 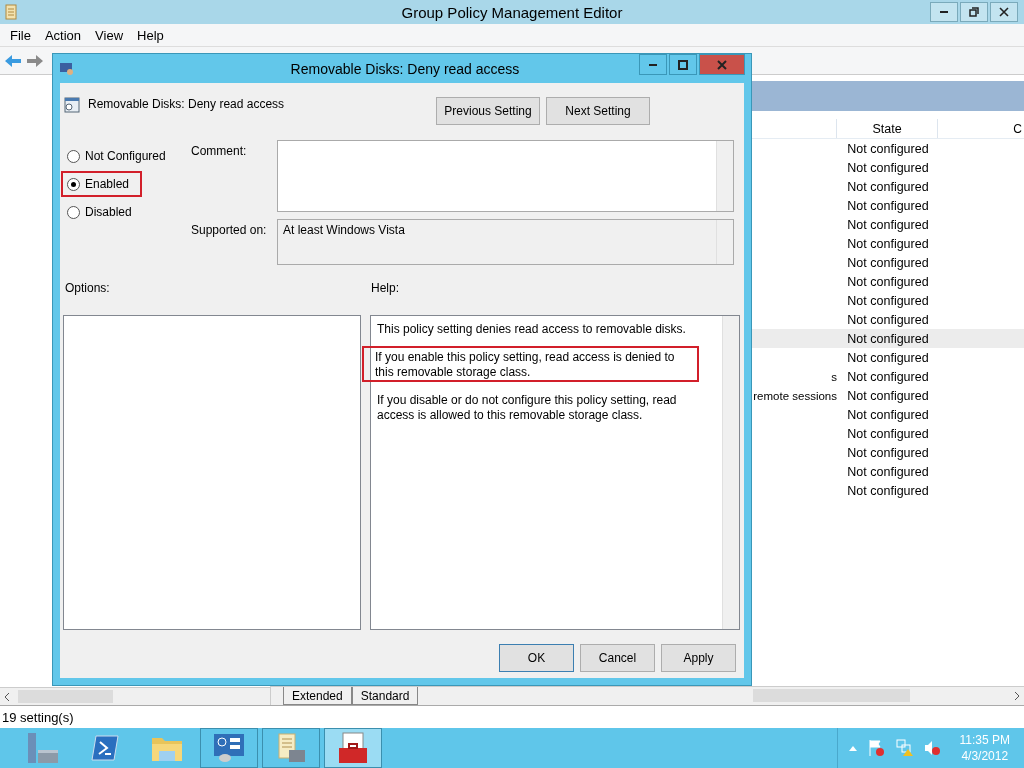 I want to click on radio-label: Not Configured, so click(x=125, y=156).